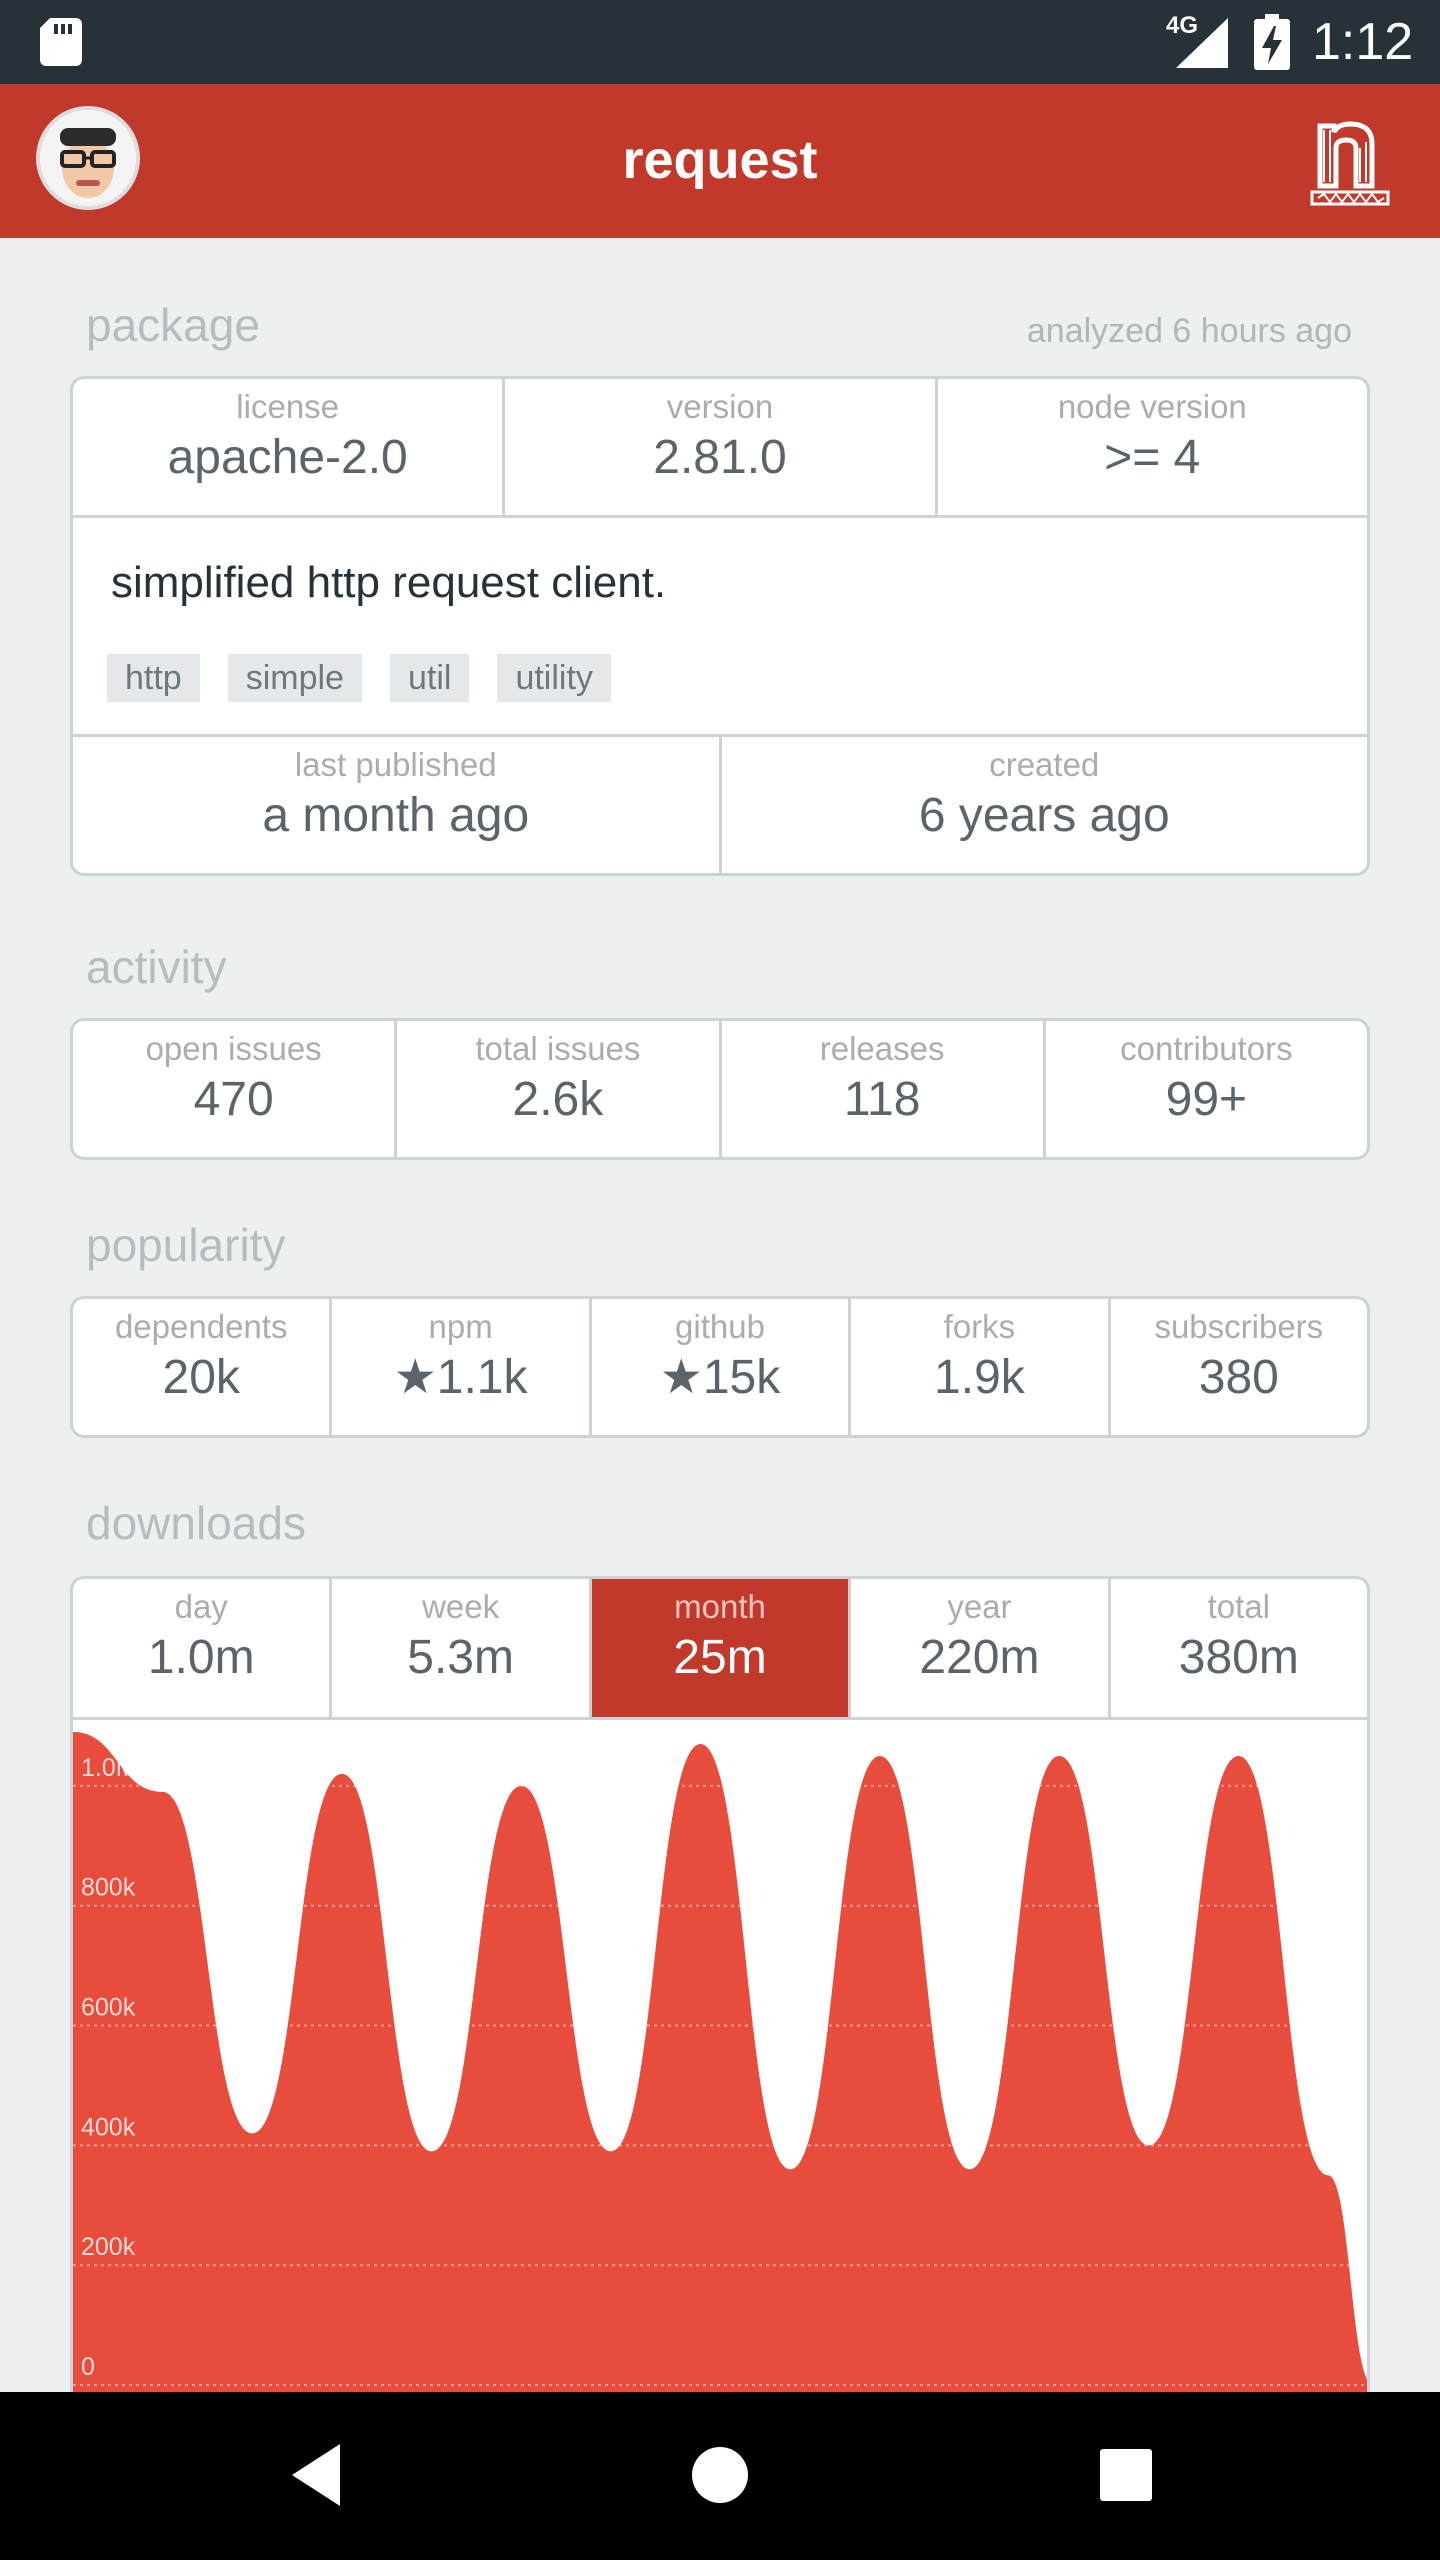 The height and width of the screenshot is (2560, 1440). What do you see at coordinates (108, 2247) in the screenshot?
I see `y-tick-label: 200k` at bounding box center [108, 2247].